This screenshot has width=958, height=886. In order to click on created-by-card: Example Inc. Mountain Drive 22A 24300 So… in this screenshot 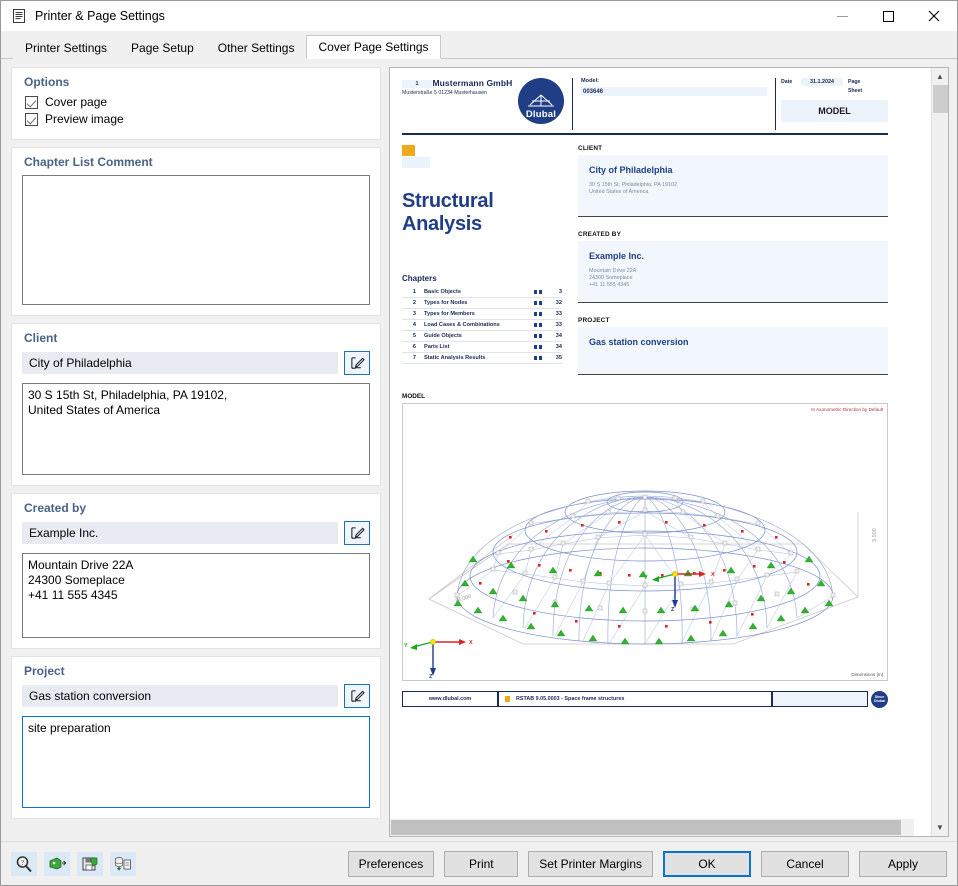, I will do `click(733, 271)`.